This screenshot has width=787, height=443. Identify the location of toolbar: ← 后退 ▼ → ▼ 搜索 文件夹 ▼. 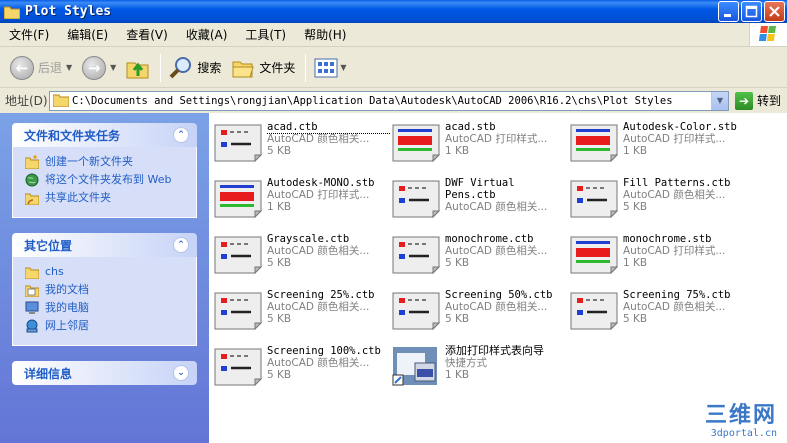
(393, 68).